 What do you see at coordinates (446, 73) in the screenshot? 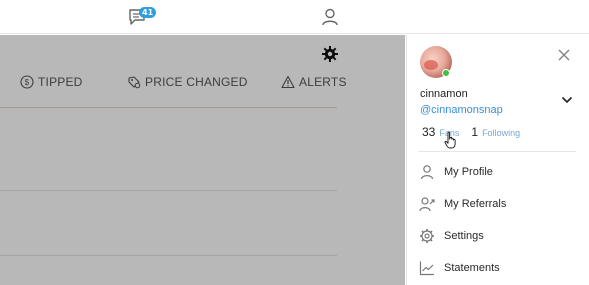
I see `online-status-dot` at bounding box center [446, 73].